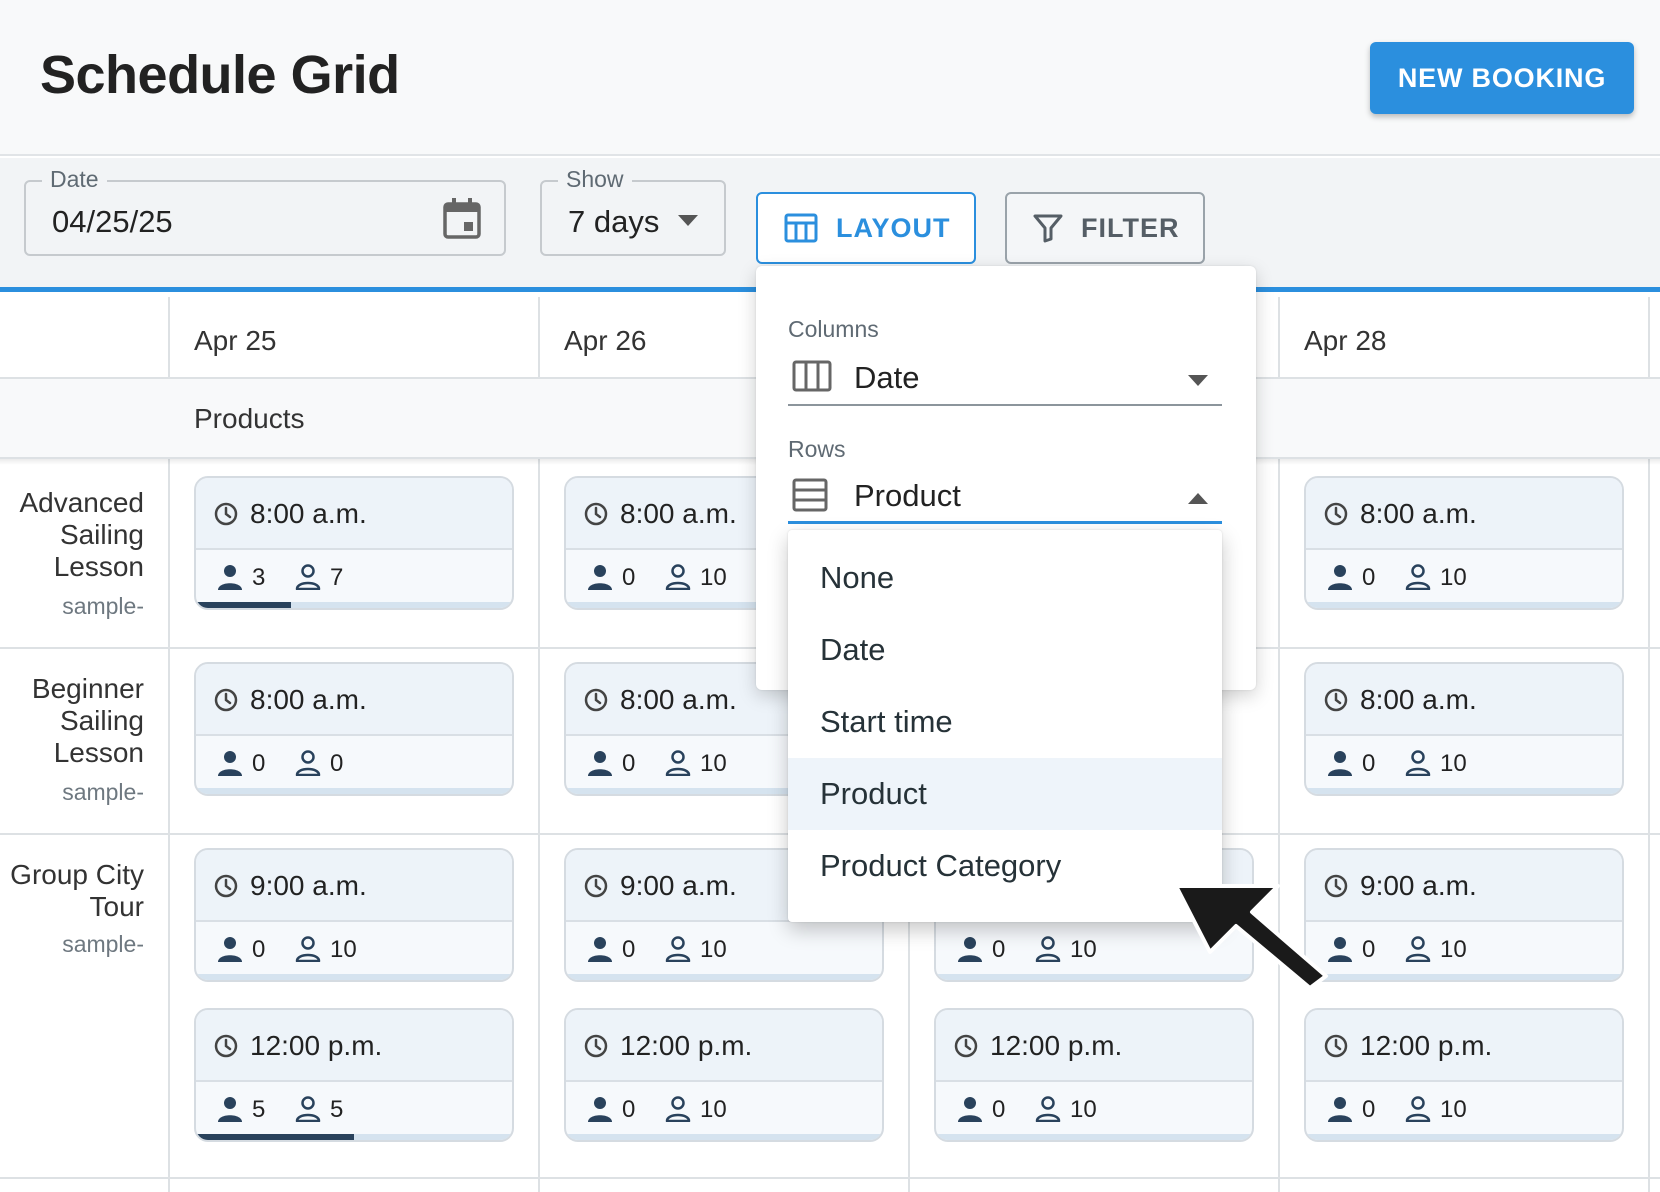  Describe the element at coordinates (1005, 722) in the screenshot. I see `menu-item-start-time: Start time` at that location.